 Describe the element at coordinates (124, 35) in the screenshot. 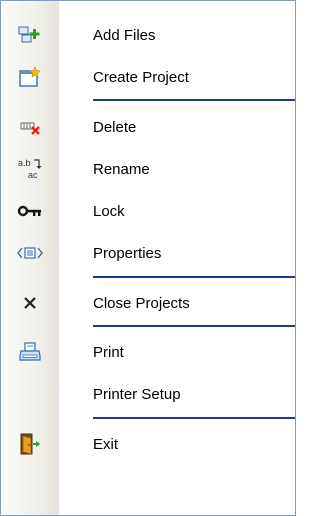

I see `menu-item-label: Add Files` at that location.